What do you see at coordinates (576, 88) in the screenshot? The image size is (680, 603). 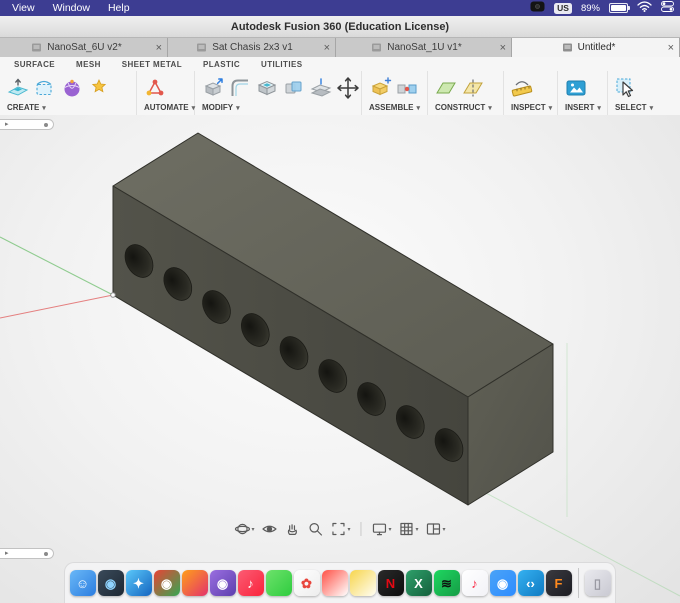 I see `insert-canvas-icon` at bounding box center [576, 88].